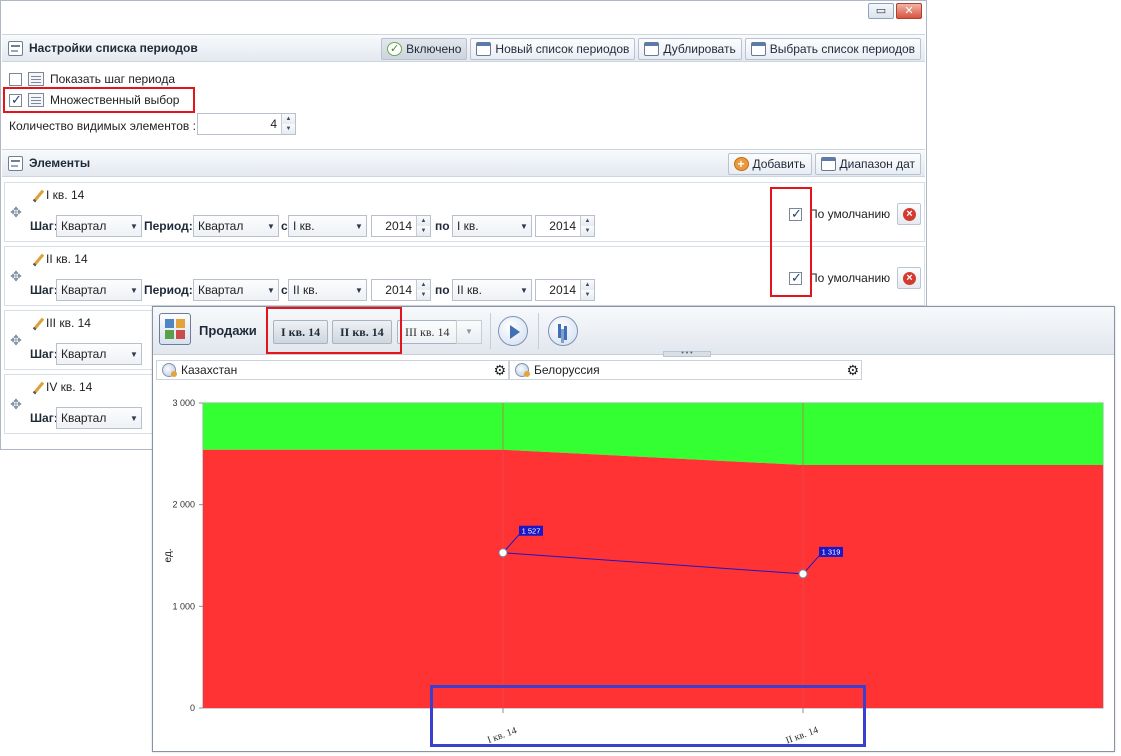  What do you see at coordinates (513, 331) in the screenshot?
I see `play-button` at bounding box center [513, 331].